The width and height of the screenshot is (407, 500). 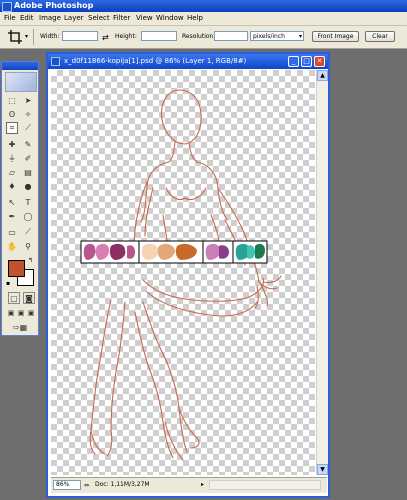 What do you see at coordinates (203, 6) in the screenshot?
I see `app-titlebar: Adobe Photoshop` at bounding box center [203, 6].